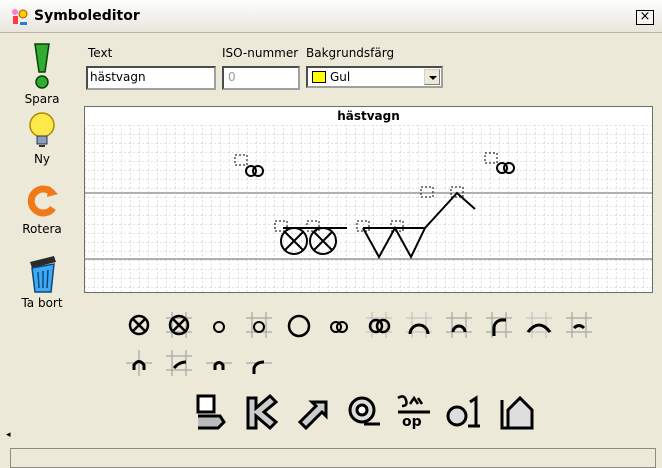 This screenshot has height=468, width=662. What do you see at coordinates (319, 77) in the screenshot?
I see `color-swatch` at bounding box center [319, 77].